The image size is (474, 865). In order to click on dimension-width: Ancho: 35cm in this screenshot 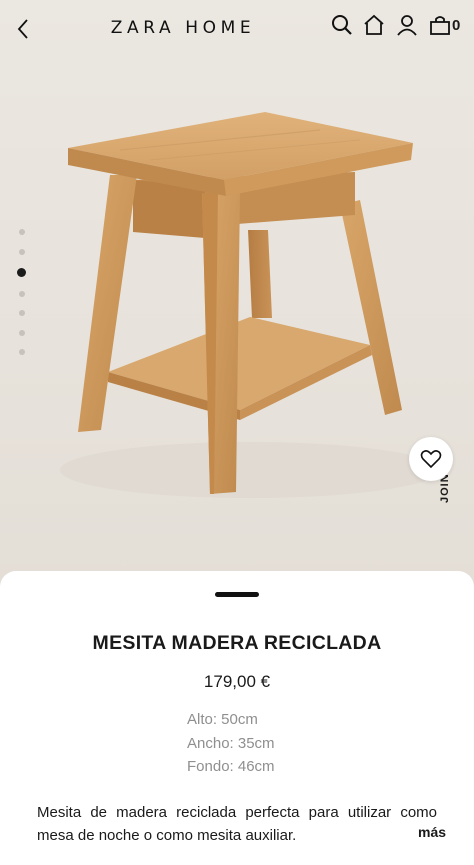, I will do `click(231, 743)`.